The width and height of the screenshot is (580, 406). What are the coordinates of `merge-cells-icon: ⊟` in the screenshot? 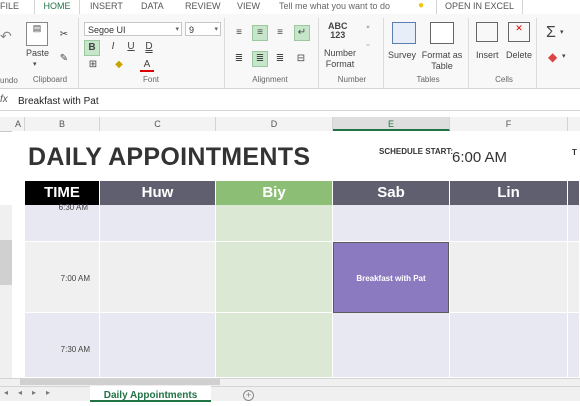 It's located at (301, 59).